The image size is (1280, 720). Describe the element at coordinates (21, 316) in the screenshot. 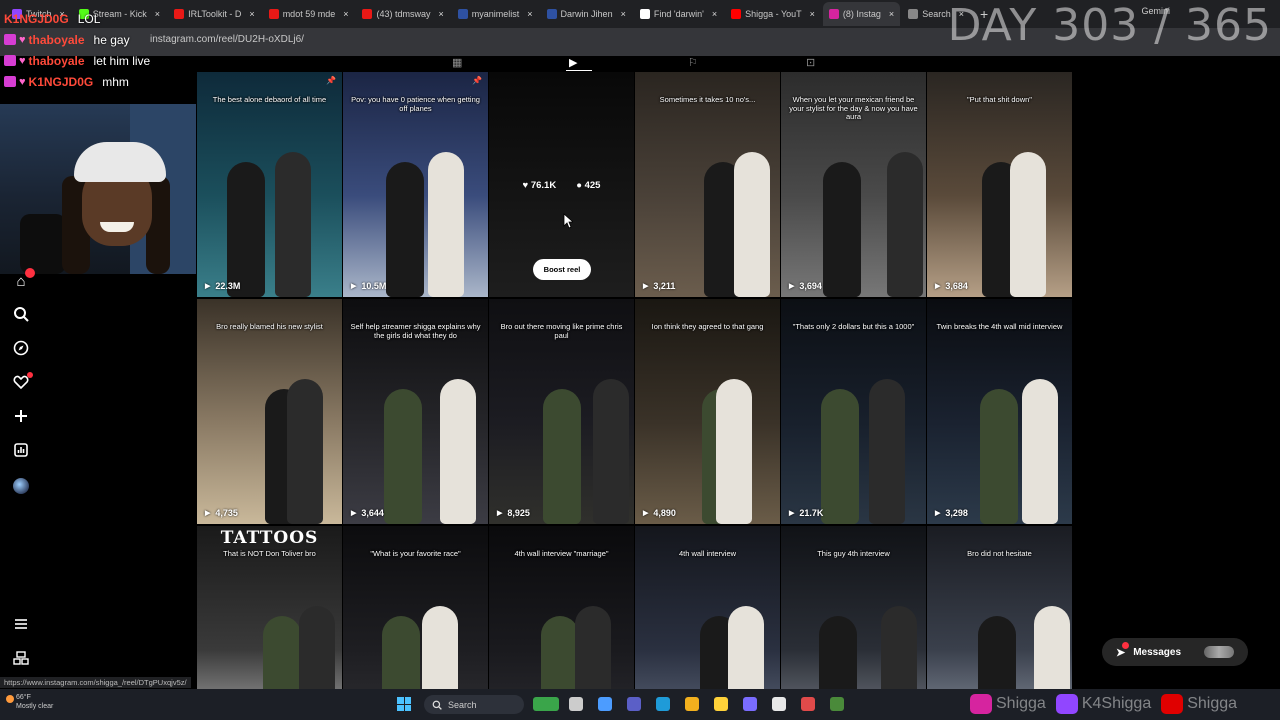

I see `search-icon` at that location.